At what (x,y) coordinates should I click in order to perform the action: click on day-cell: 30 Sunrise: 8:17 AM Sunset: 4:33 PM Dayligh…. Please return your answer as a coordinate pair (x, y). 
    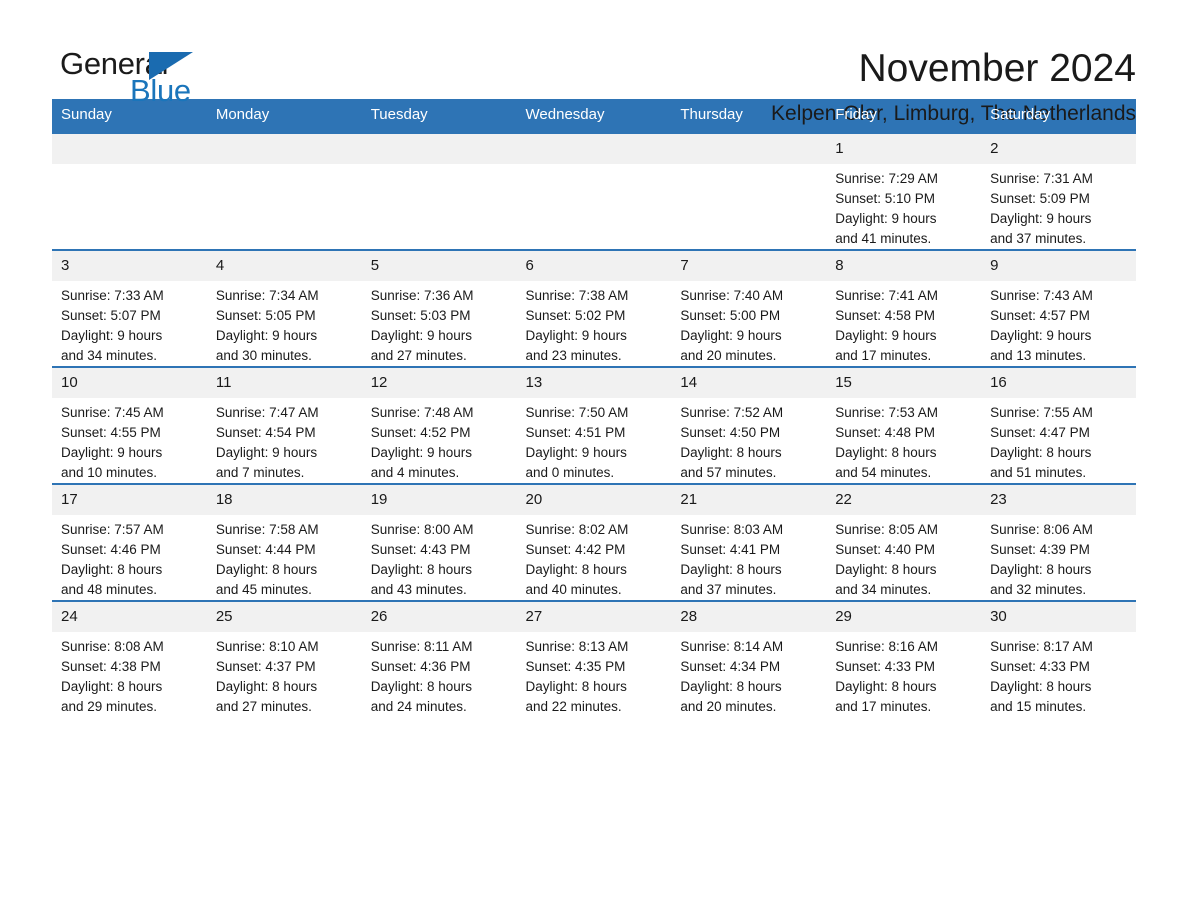
    Looking at the image, I should click on (1058, 658).